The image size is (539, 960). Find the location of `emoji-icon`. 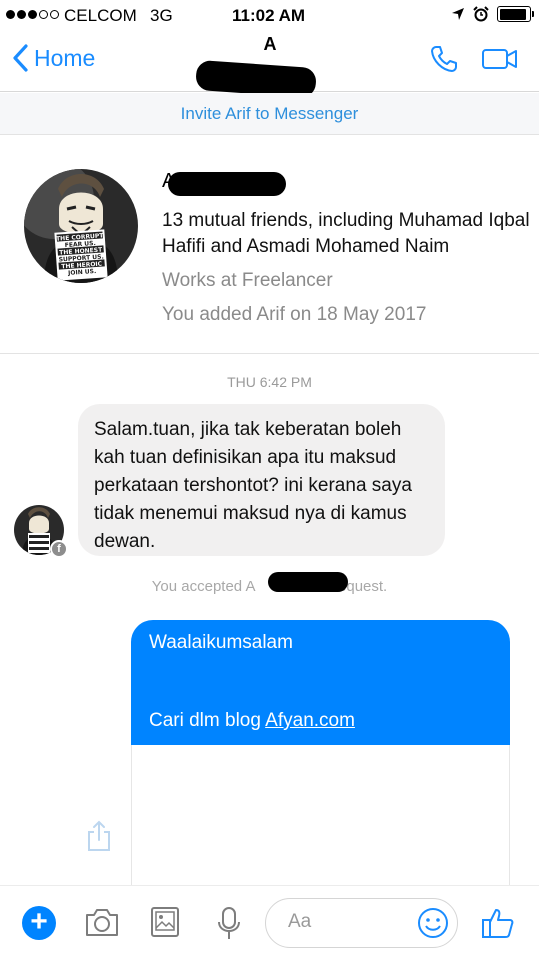

emoji-icon is located at coordinates (433, 923).